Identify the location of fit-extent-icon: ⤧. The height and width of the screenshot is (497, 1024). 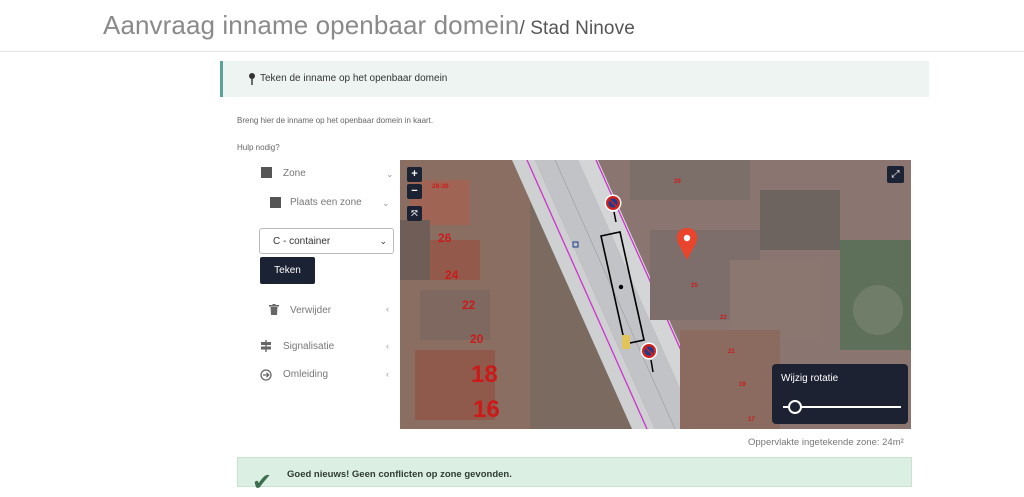
(414, 213).